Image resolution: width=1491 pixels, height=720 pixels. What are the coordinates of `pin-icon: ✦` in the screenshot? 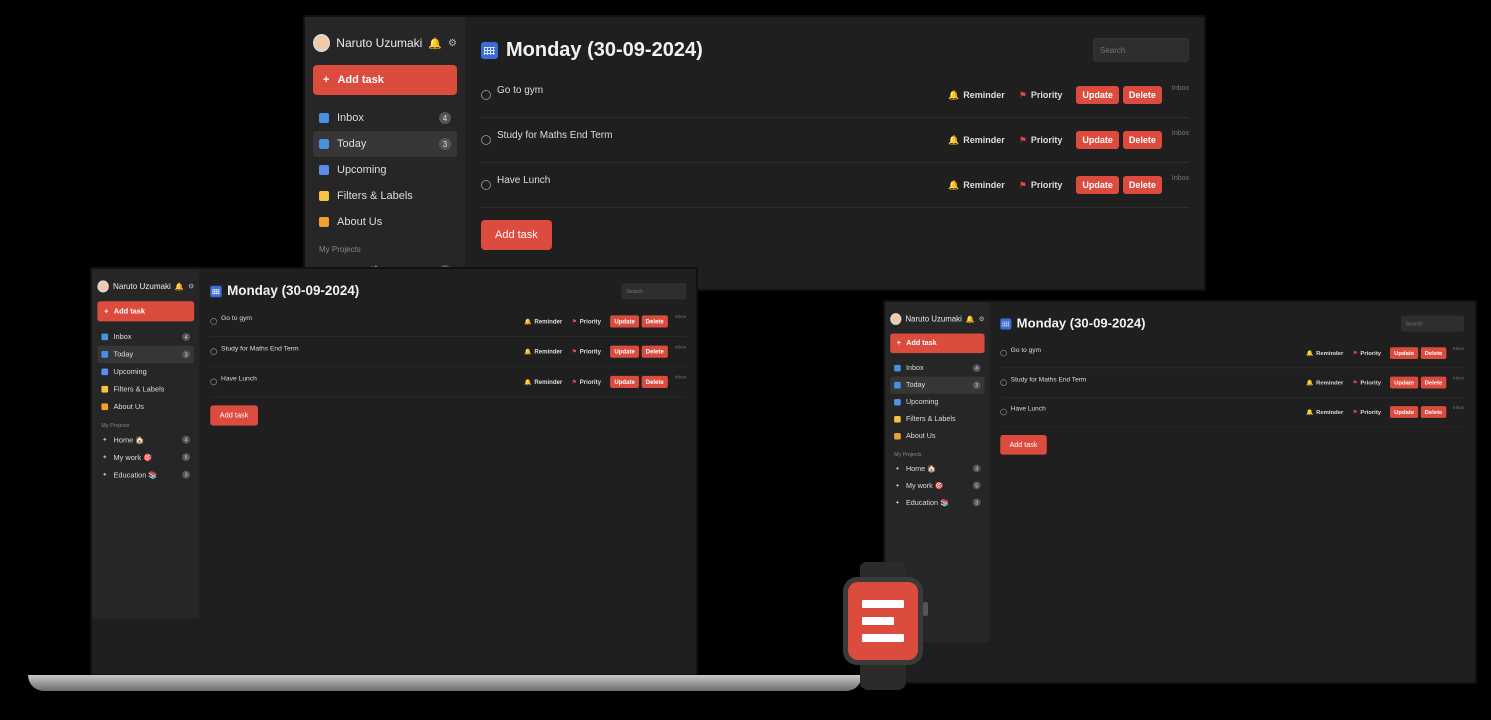 It's located at (105, 474).